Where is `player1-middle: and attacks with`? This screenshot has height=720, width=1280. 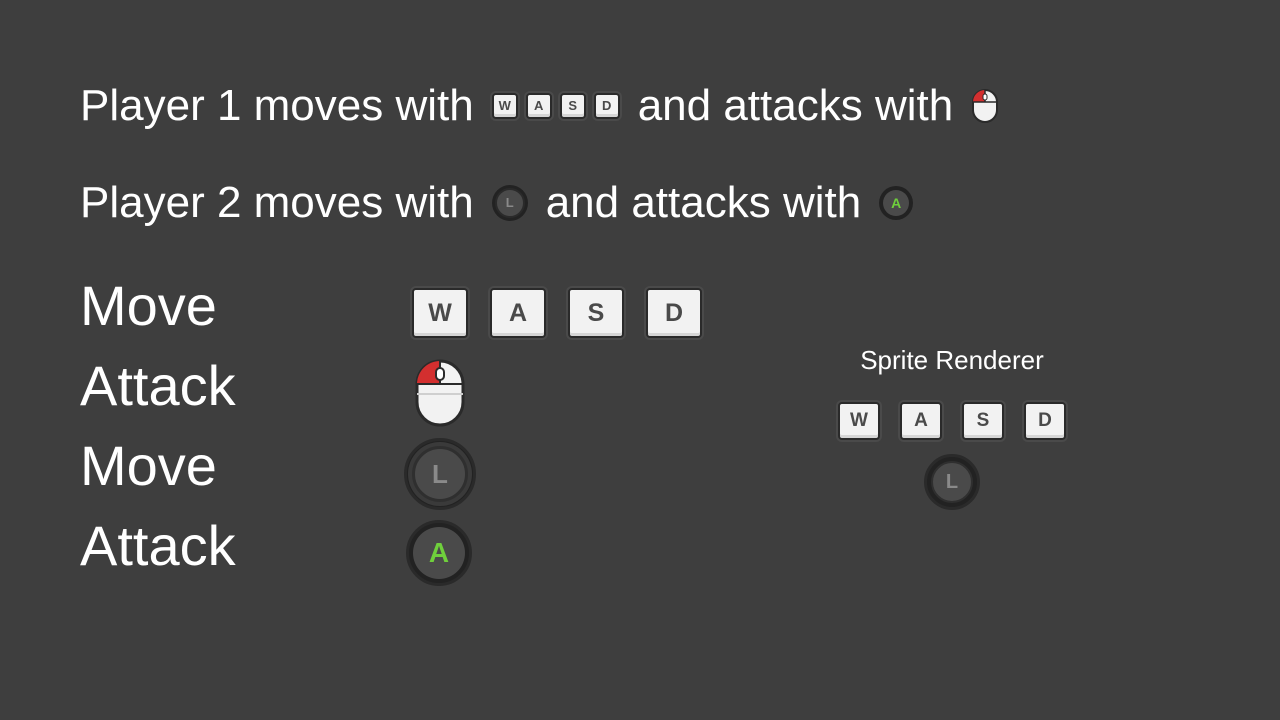
player1-middle: and attacks with is located at coordinates (795, 105).